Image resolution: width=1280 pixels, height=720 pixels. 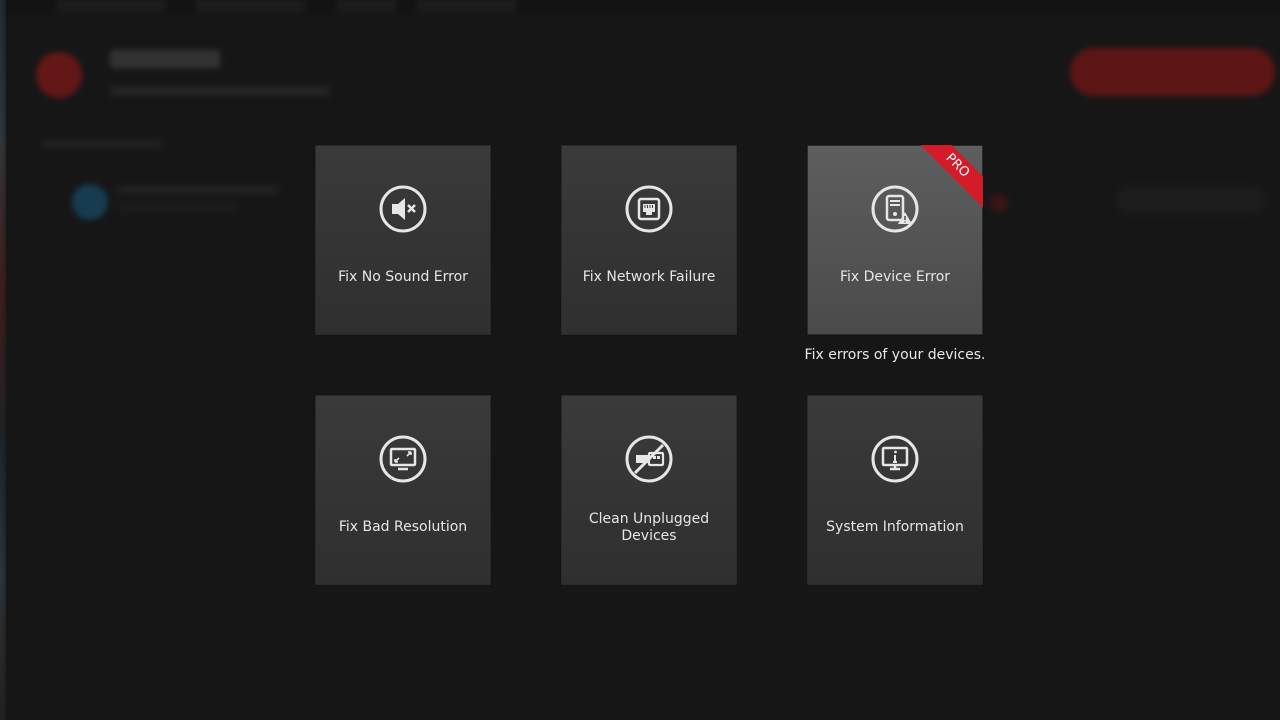 I want to click on tile-label: Fix Device Error, so click(x=895, y=277).